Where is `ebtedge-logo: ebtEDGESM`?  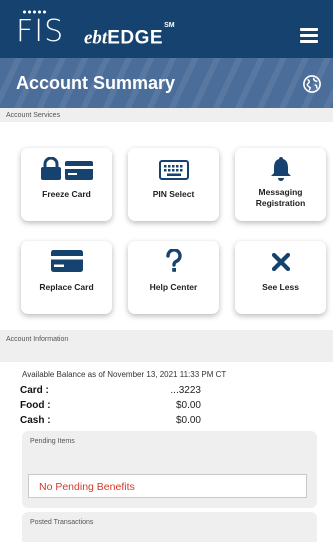 ebtedge-logo: ebtEDGESM is located at coordinates (129, 35).